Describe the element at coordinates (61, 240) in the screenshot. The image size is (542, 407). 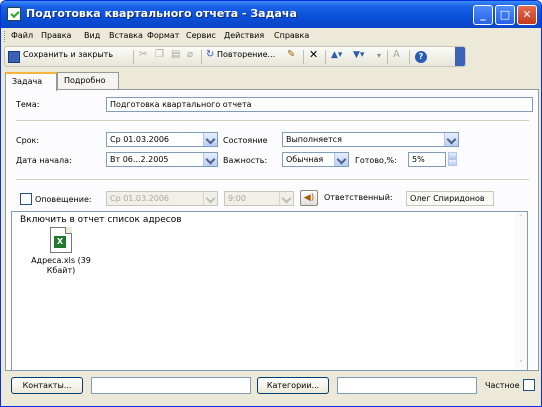
I see `excel-file-icon: X` at that location.